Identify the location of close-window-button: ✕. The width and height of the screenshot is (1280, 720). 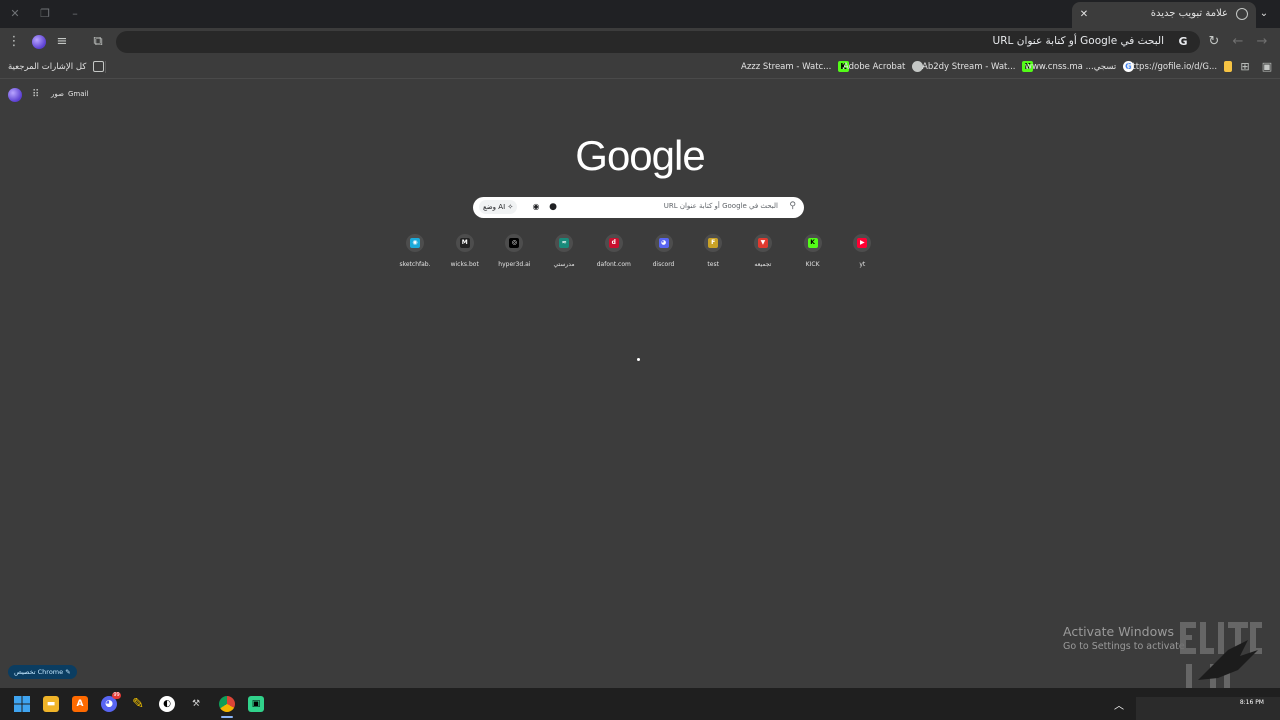
(15, 14).